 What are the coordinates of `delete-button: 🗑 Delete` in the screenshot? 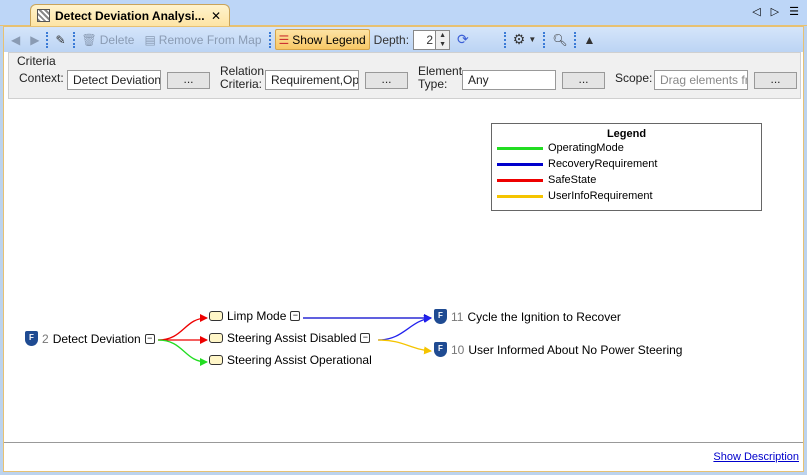 It's located at (108, 39).